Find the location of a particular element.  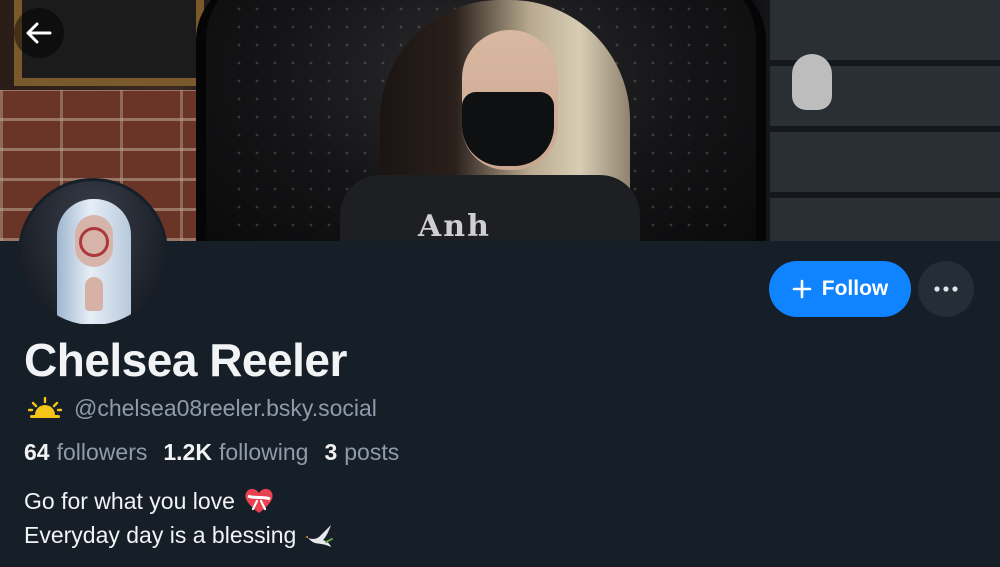

back-arrow-icon is located at coordinates (39, 33).